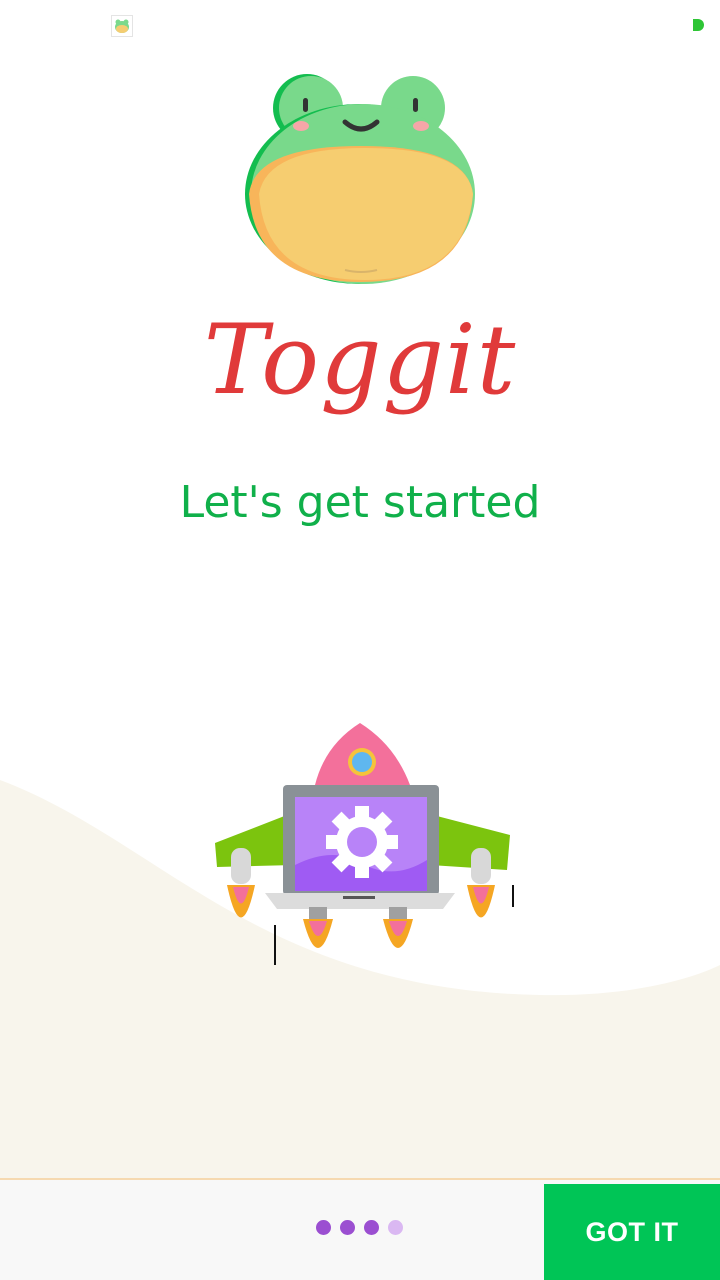  I want to click on toggit-app-icon, so click(122, 26).